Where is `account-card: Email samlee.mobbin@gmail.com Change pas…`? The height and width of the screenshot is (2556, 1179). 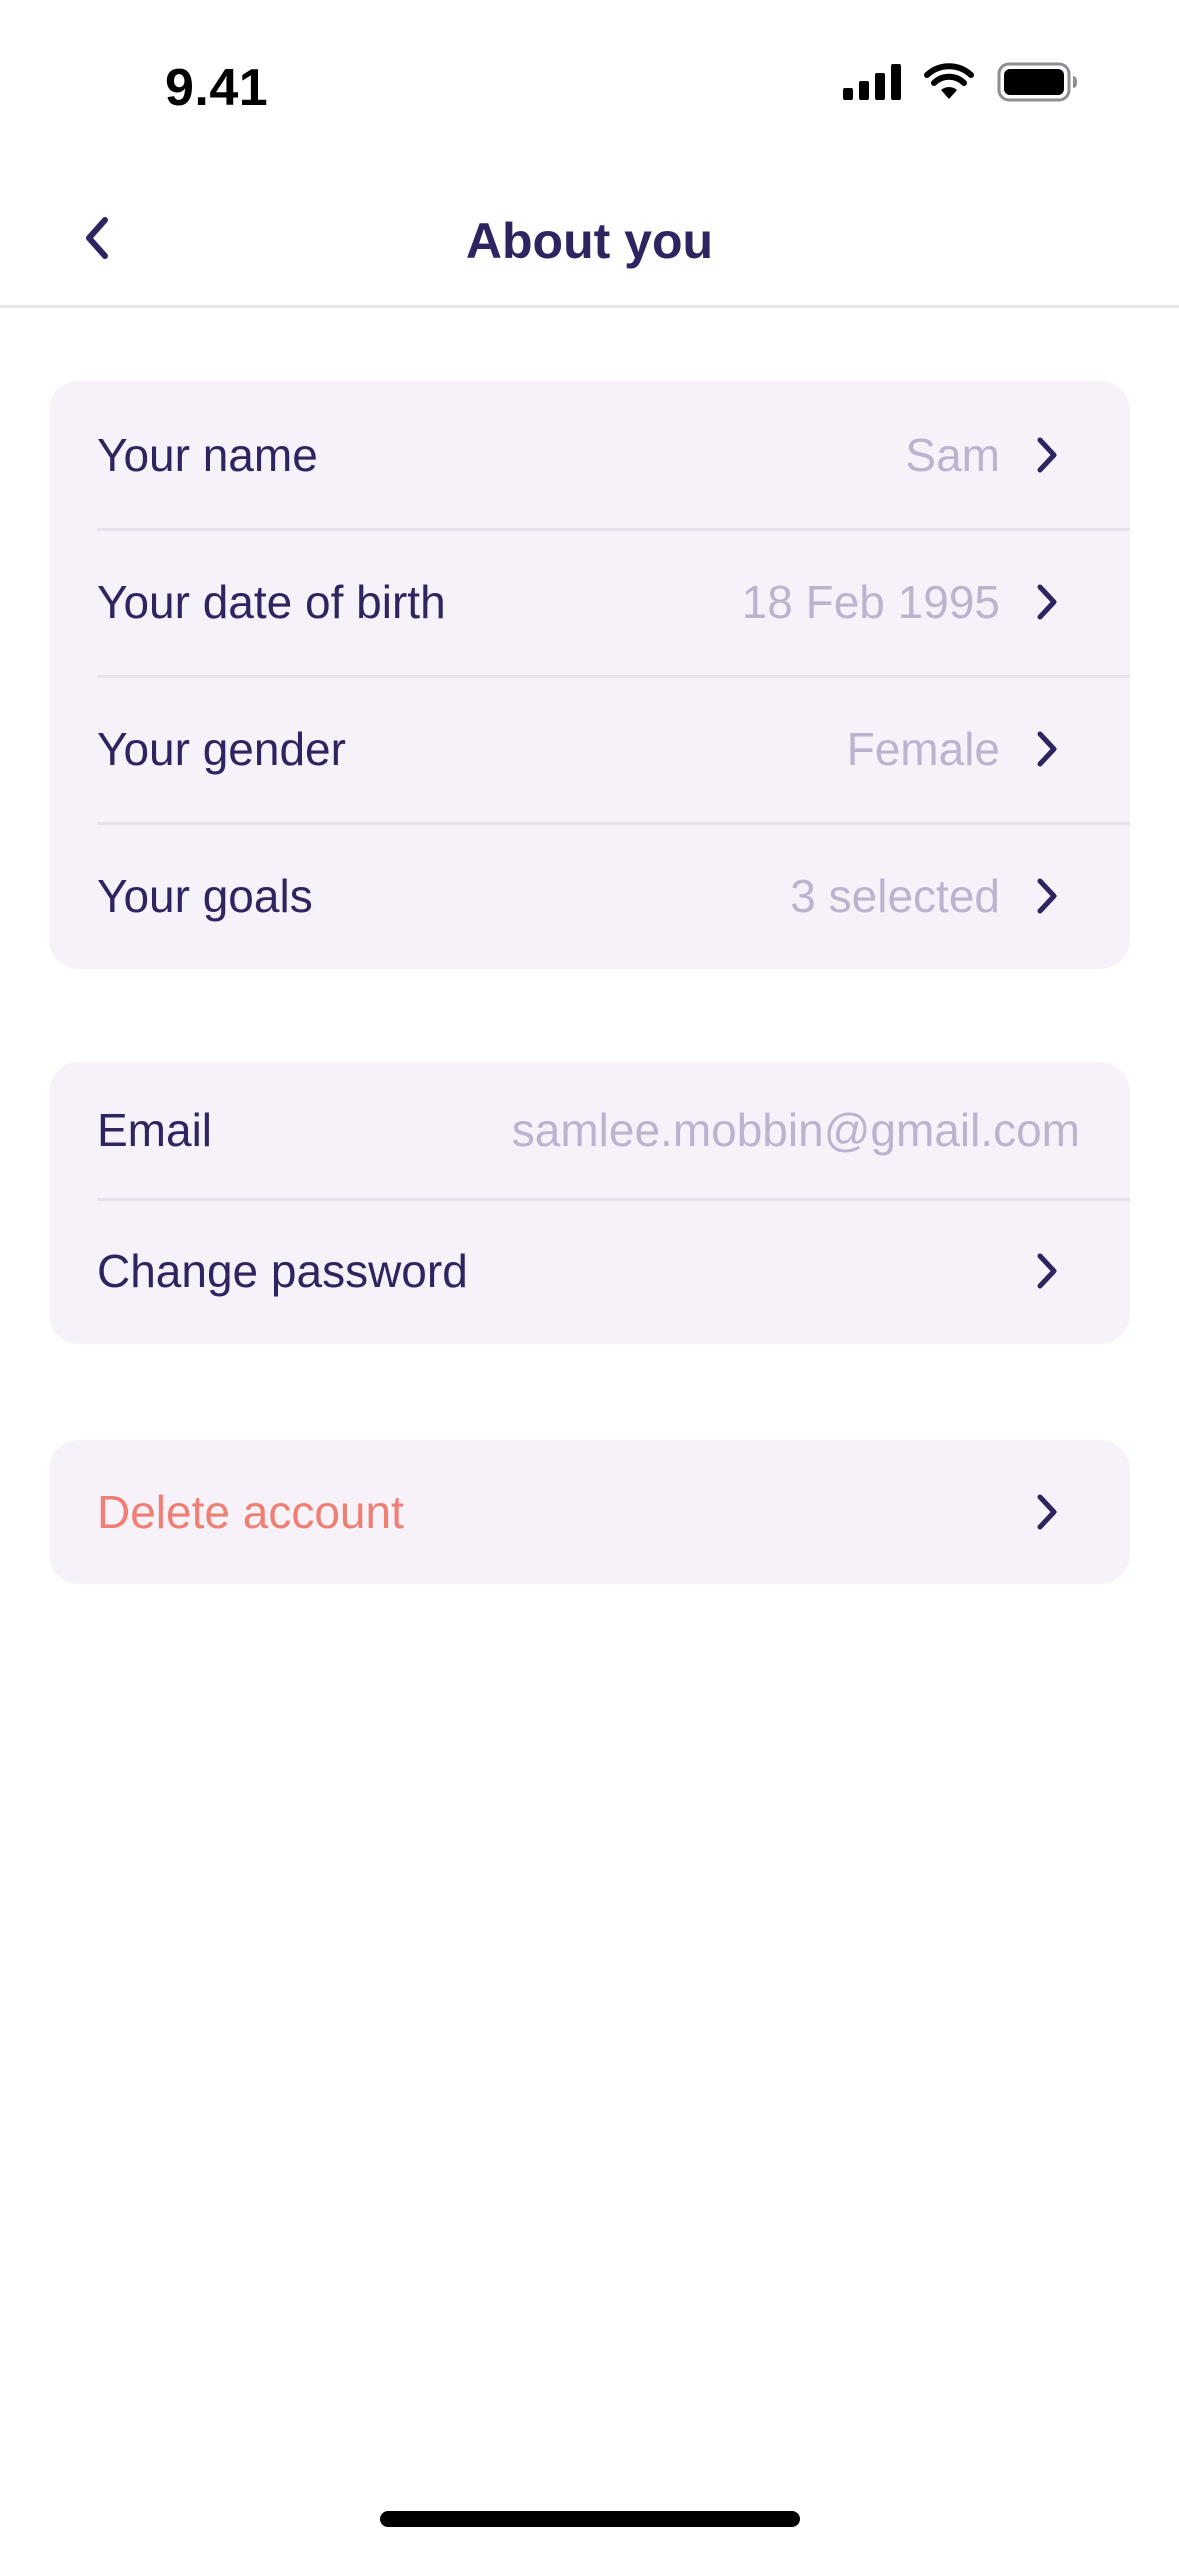 account-card: Email samlee.mobbin@gmail.com Change pas… is located at coordinates (589, 1203).